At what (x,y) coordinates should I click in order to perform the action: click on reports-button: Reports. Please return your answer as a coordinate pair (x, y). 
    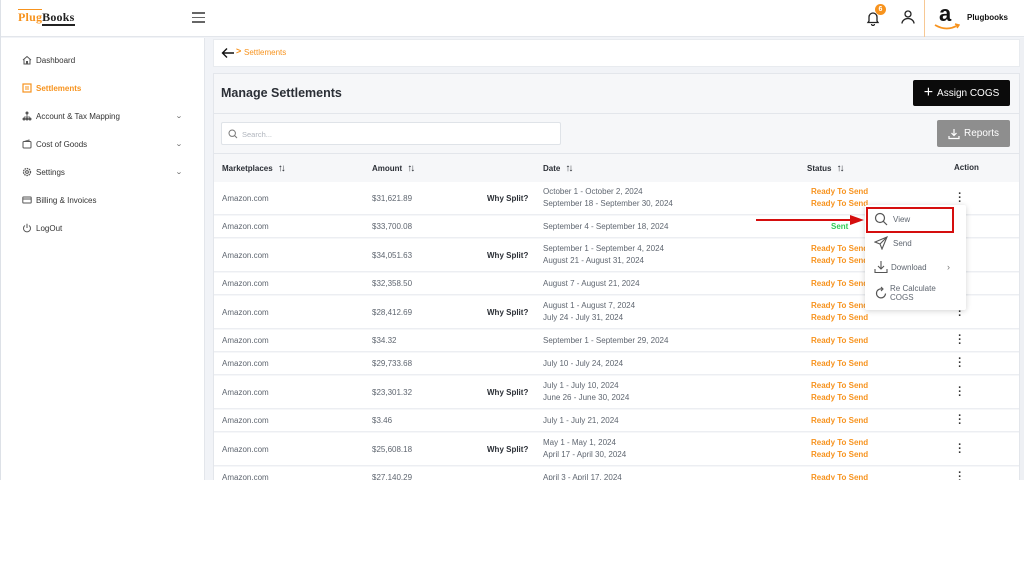
    Looking at the image, I should click on (973, 133).